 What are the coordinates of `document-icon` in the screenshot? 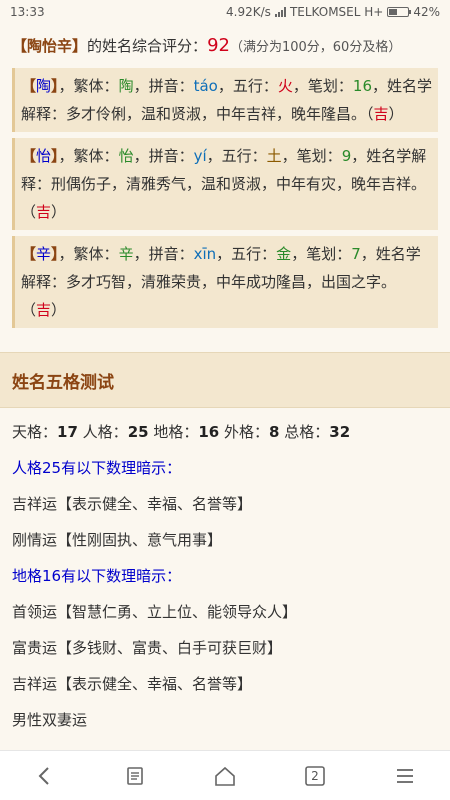 It's located at (135, 775).